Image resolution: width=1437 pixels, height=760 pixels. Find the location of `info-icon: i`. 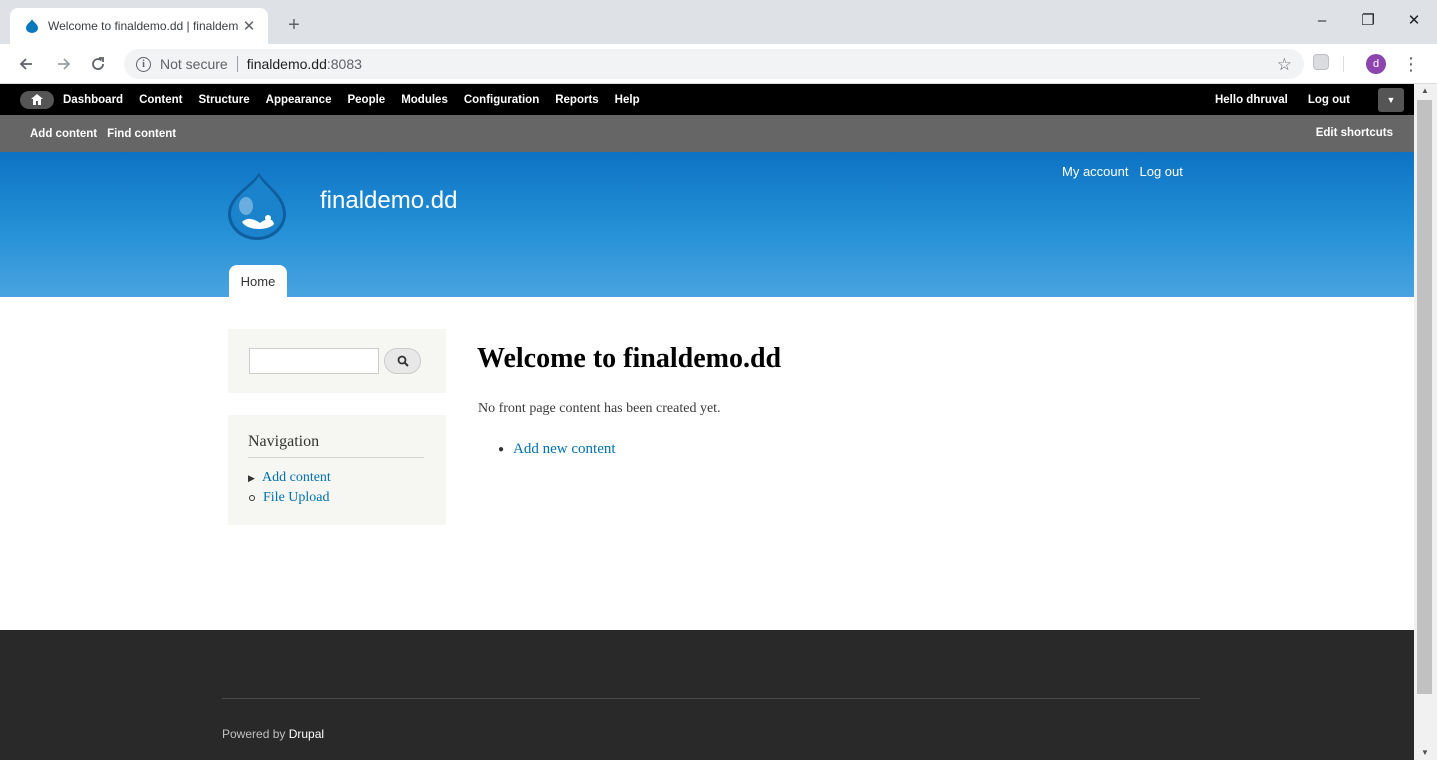

info-icon: i is located at coordinates (143, 64).